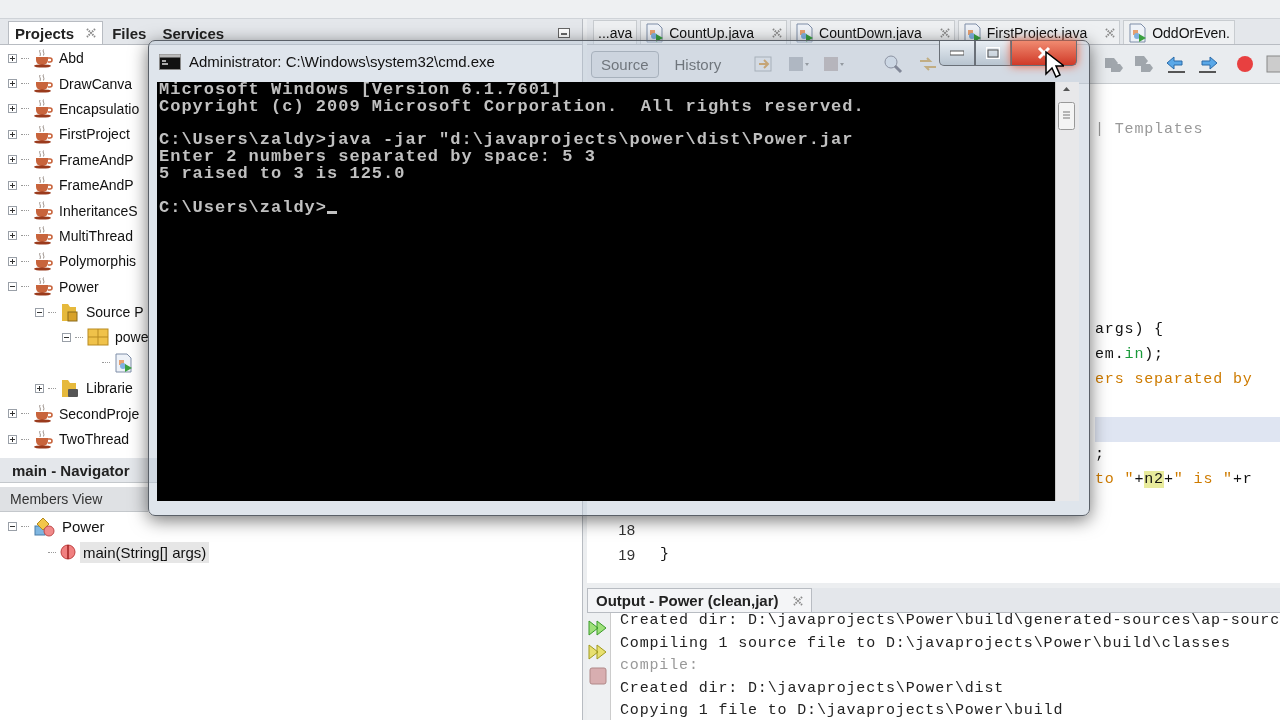  Describe the element at coordinates (98, 210) in the screenshot. I see `tree-item: InheritanceS` at that location.